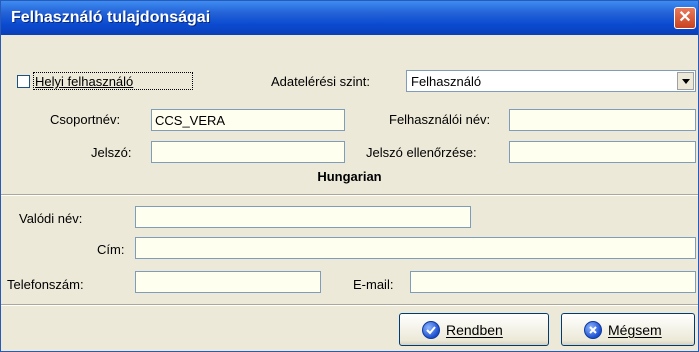 This screenshot has width=699, height=352. I want to click on password-confirm-label: Jelszó ellenőrzése:, so click(421, 152).